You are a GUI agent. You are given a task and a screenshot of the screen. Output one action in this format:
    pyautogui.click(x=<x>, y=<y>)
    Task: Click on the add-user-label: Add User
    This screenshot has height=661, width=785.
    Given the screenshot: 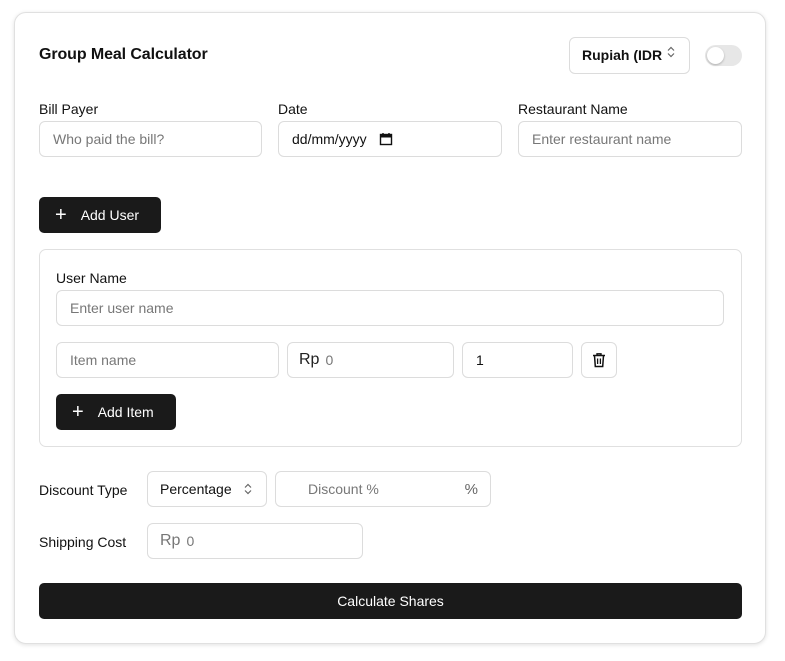 What is the action you would take?
    pyautogui.click(x=110, y=215)
    